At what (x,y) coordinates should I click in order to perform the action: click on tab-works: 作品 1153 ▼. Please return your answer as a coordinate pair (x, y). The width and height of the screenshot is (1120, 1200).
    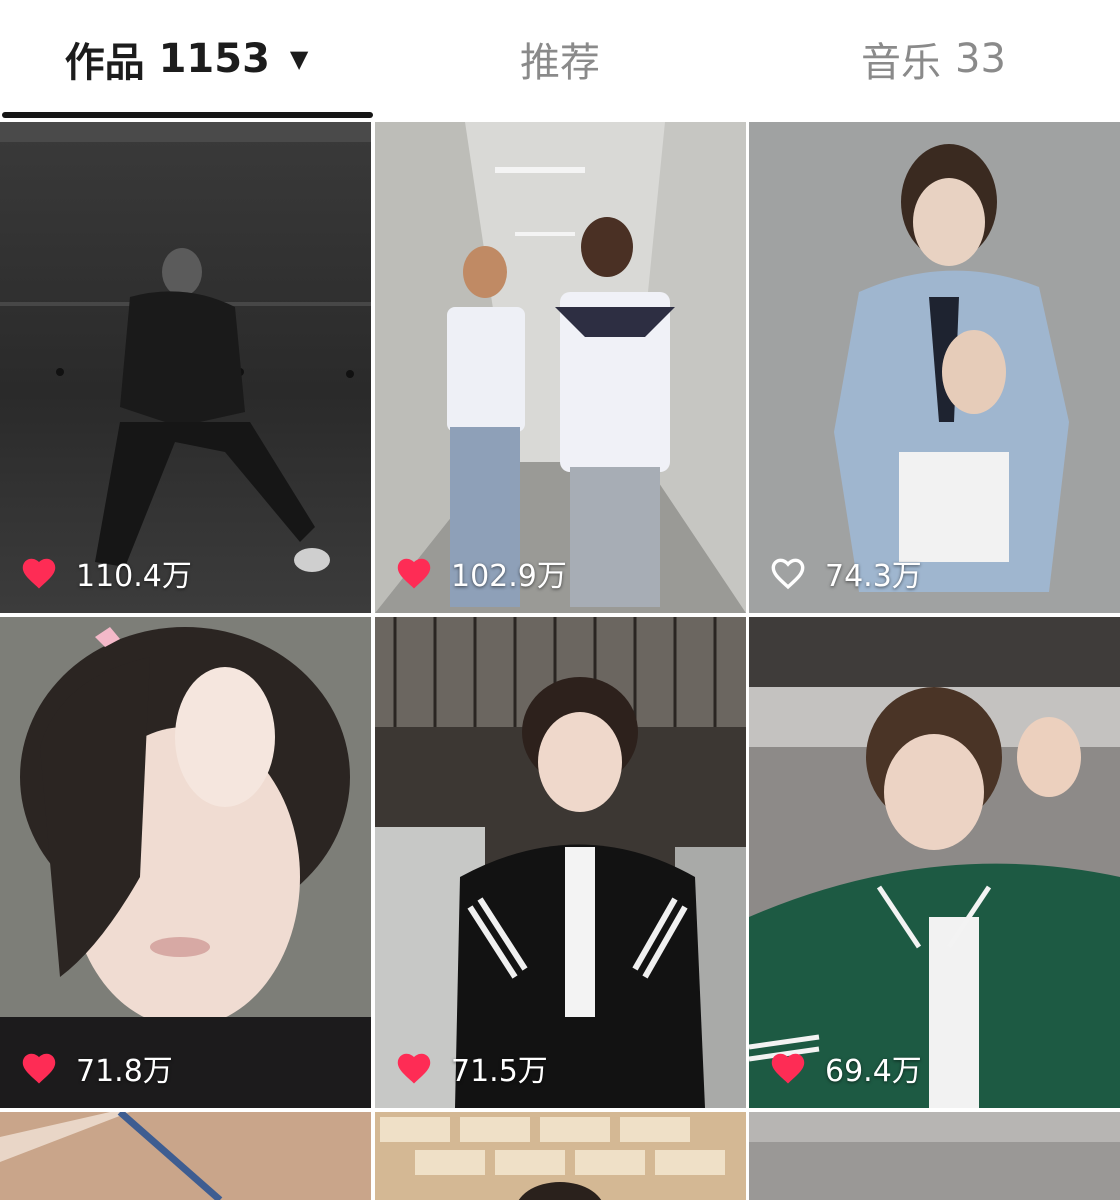
    Looking at the image, I should click on (186, 59).